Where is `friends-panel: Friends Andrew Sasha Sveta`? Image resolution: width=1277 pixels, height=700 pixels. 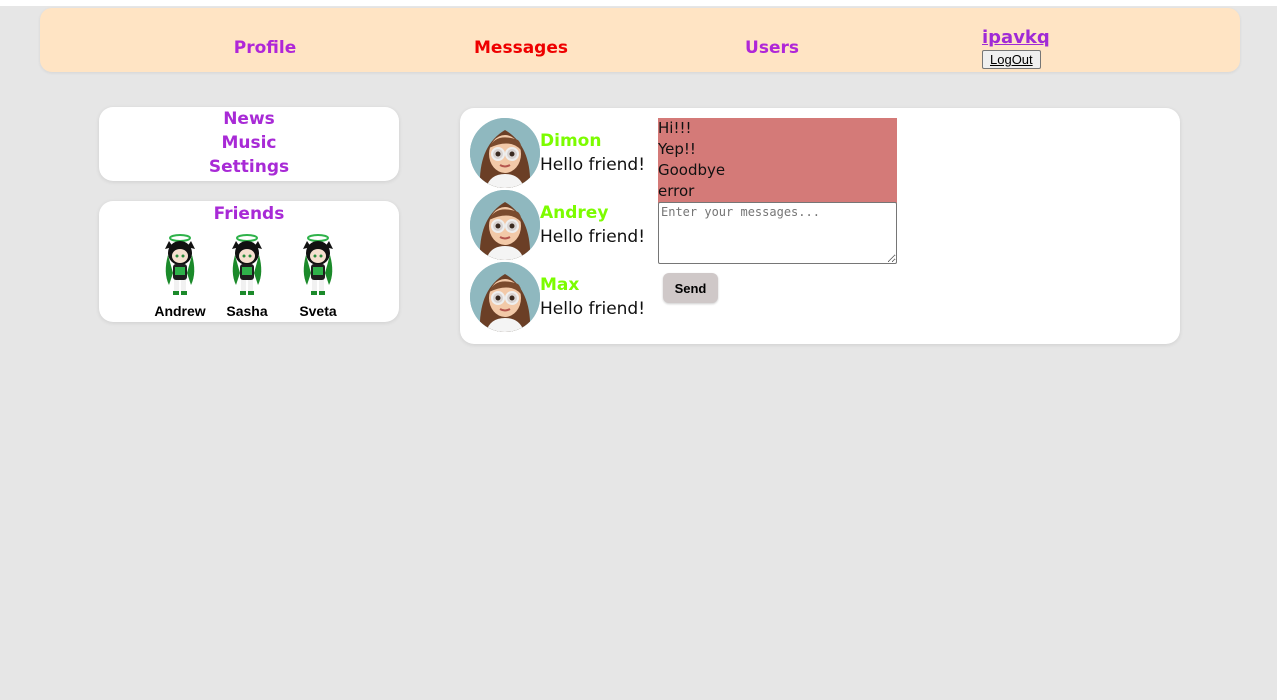 friends-panel: Friends Andrew Sasha Sveta is located at coordinates (249, 261).